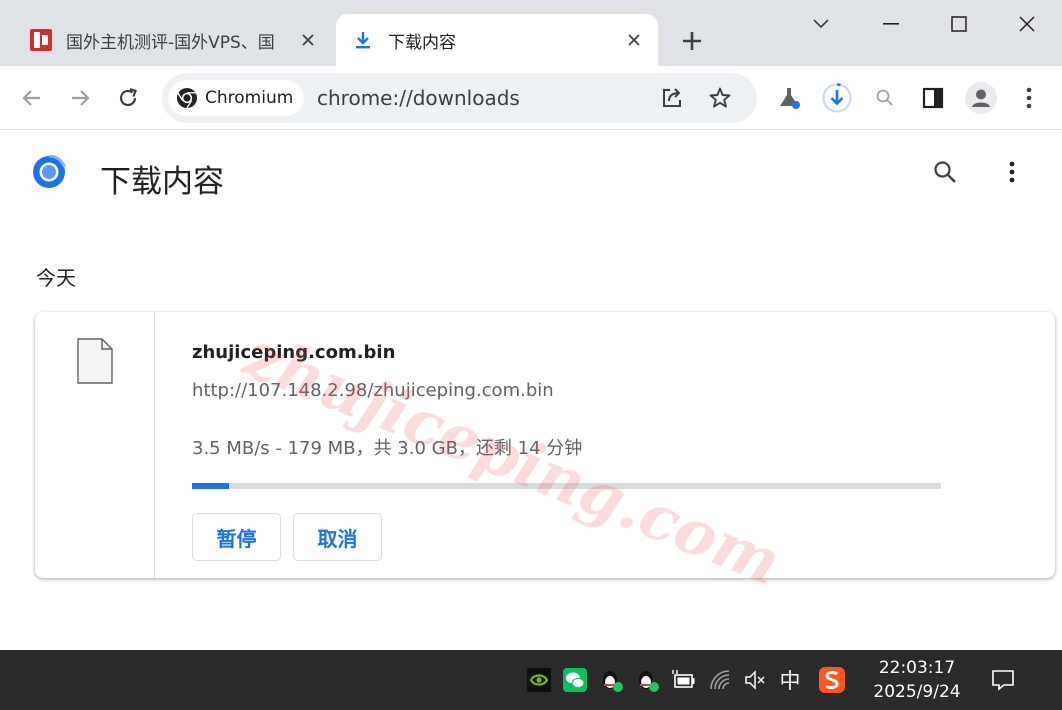  Describe the element at coordinates (80, 98) in the screenshot. I see `forward-button` at that location.